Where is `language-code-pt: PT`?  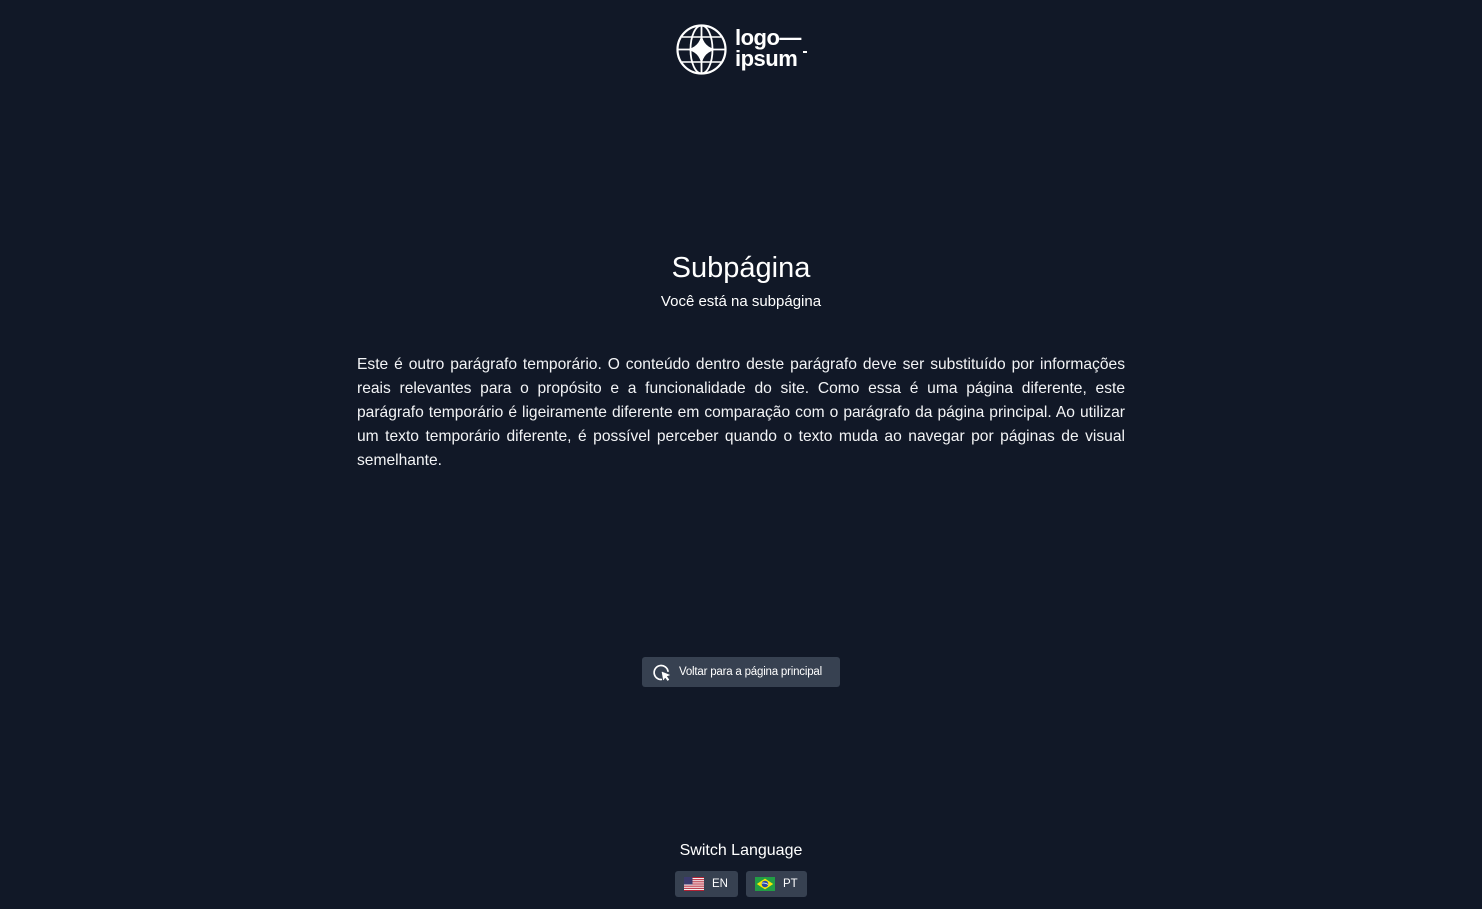
language-code-pt: PT is located at coordinates (790, 884).